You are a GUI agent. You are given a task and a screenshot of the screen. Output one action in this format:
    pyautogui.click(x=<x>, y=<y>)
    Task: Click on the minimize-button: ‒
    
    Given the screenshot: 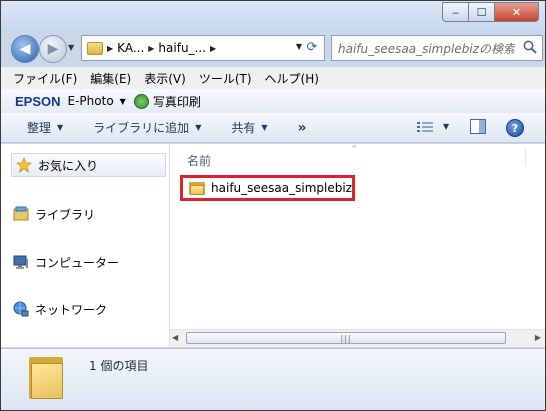 What is the action you would take?
    pyautogui.click(x=455, y=12)
    